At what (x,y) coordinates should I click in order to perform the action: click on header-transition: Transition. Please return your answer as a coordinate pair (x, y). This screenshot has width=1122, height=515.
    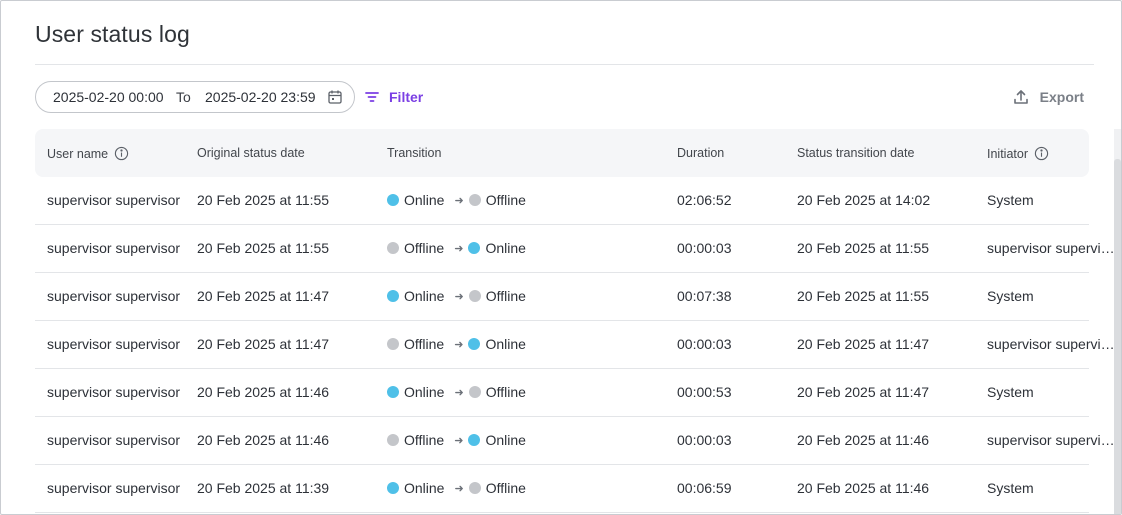
    Looking at the image, I should click on (414, 153).